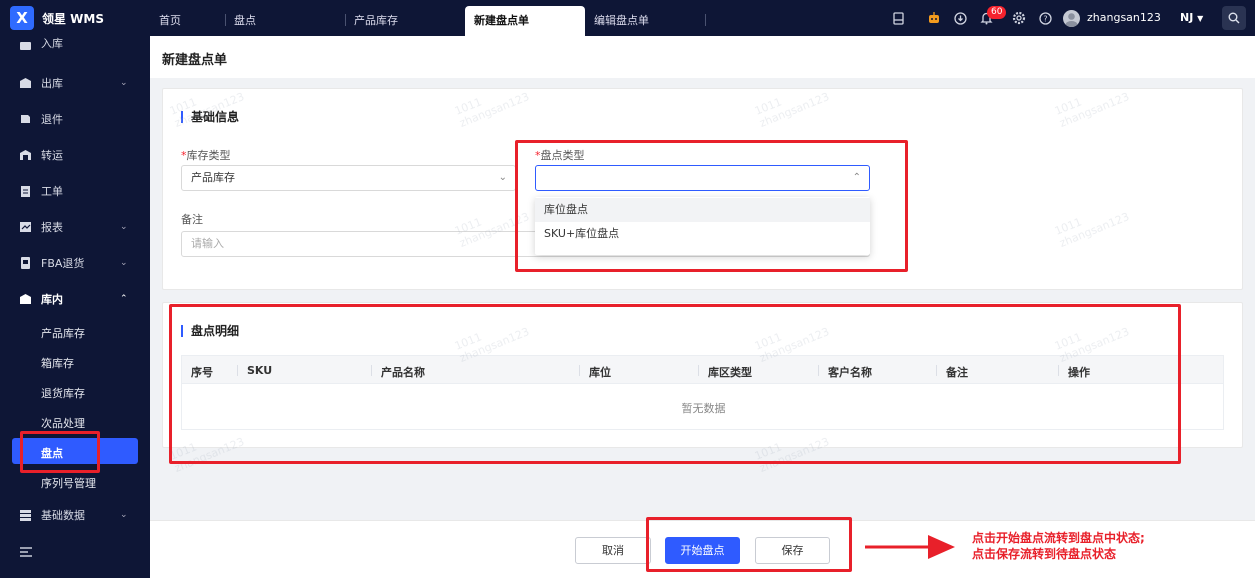  What do you see at coordinates (702, 234) in the screenshot?
I see `count-type-option: SKU+库位盘点` at bounding box center [702, 234].